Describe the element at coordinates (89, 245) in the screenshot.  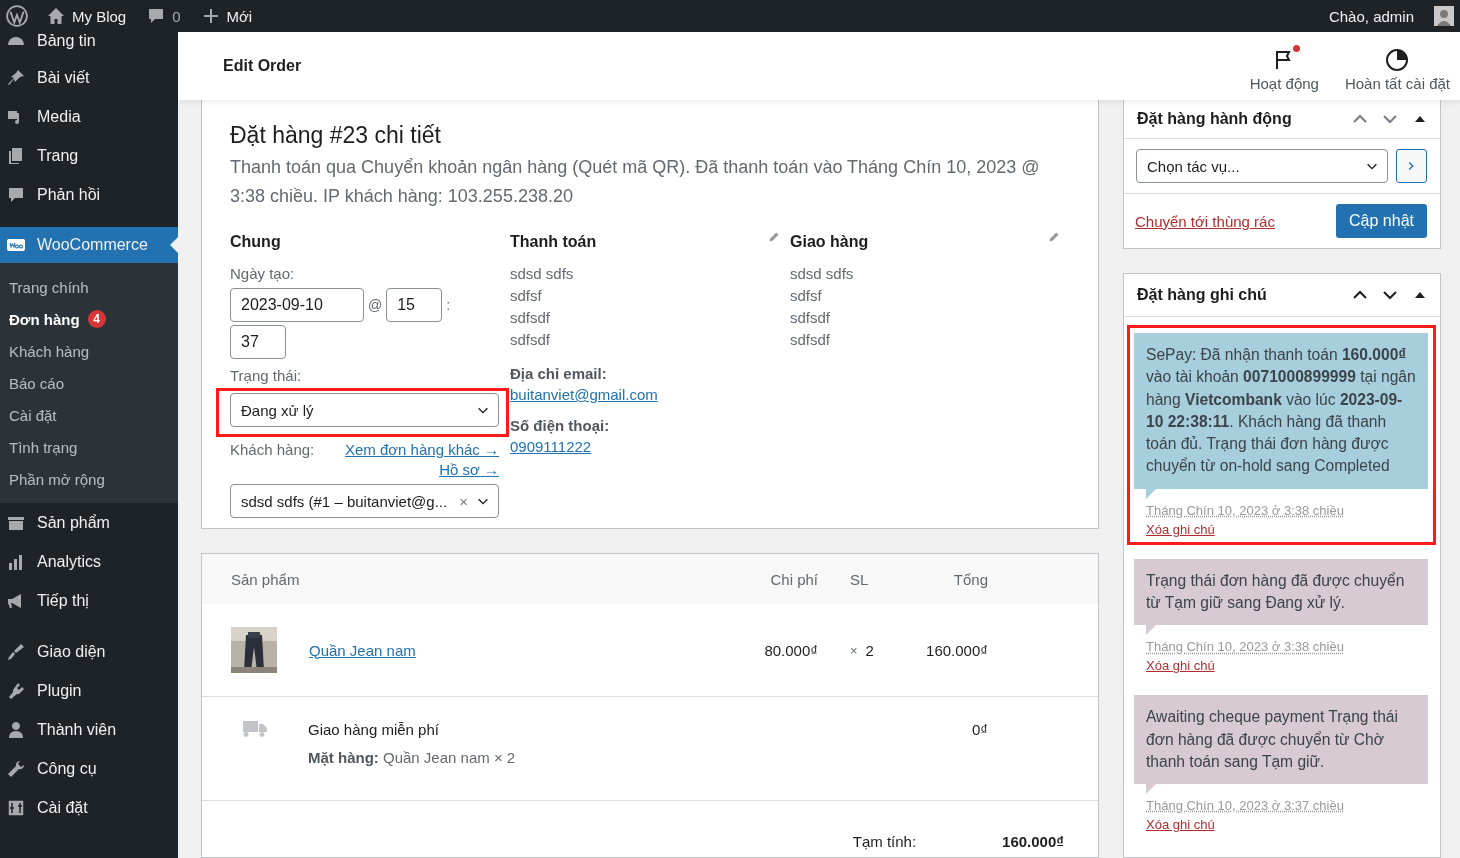
I see `menu-item: WooCommerce` at that location.